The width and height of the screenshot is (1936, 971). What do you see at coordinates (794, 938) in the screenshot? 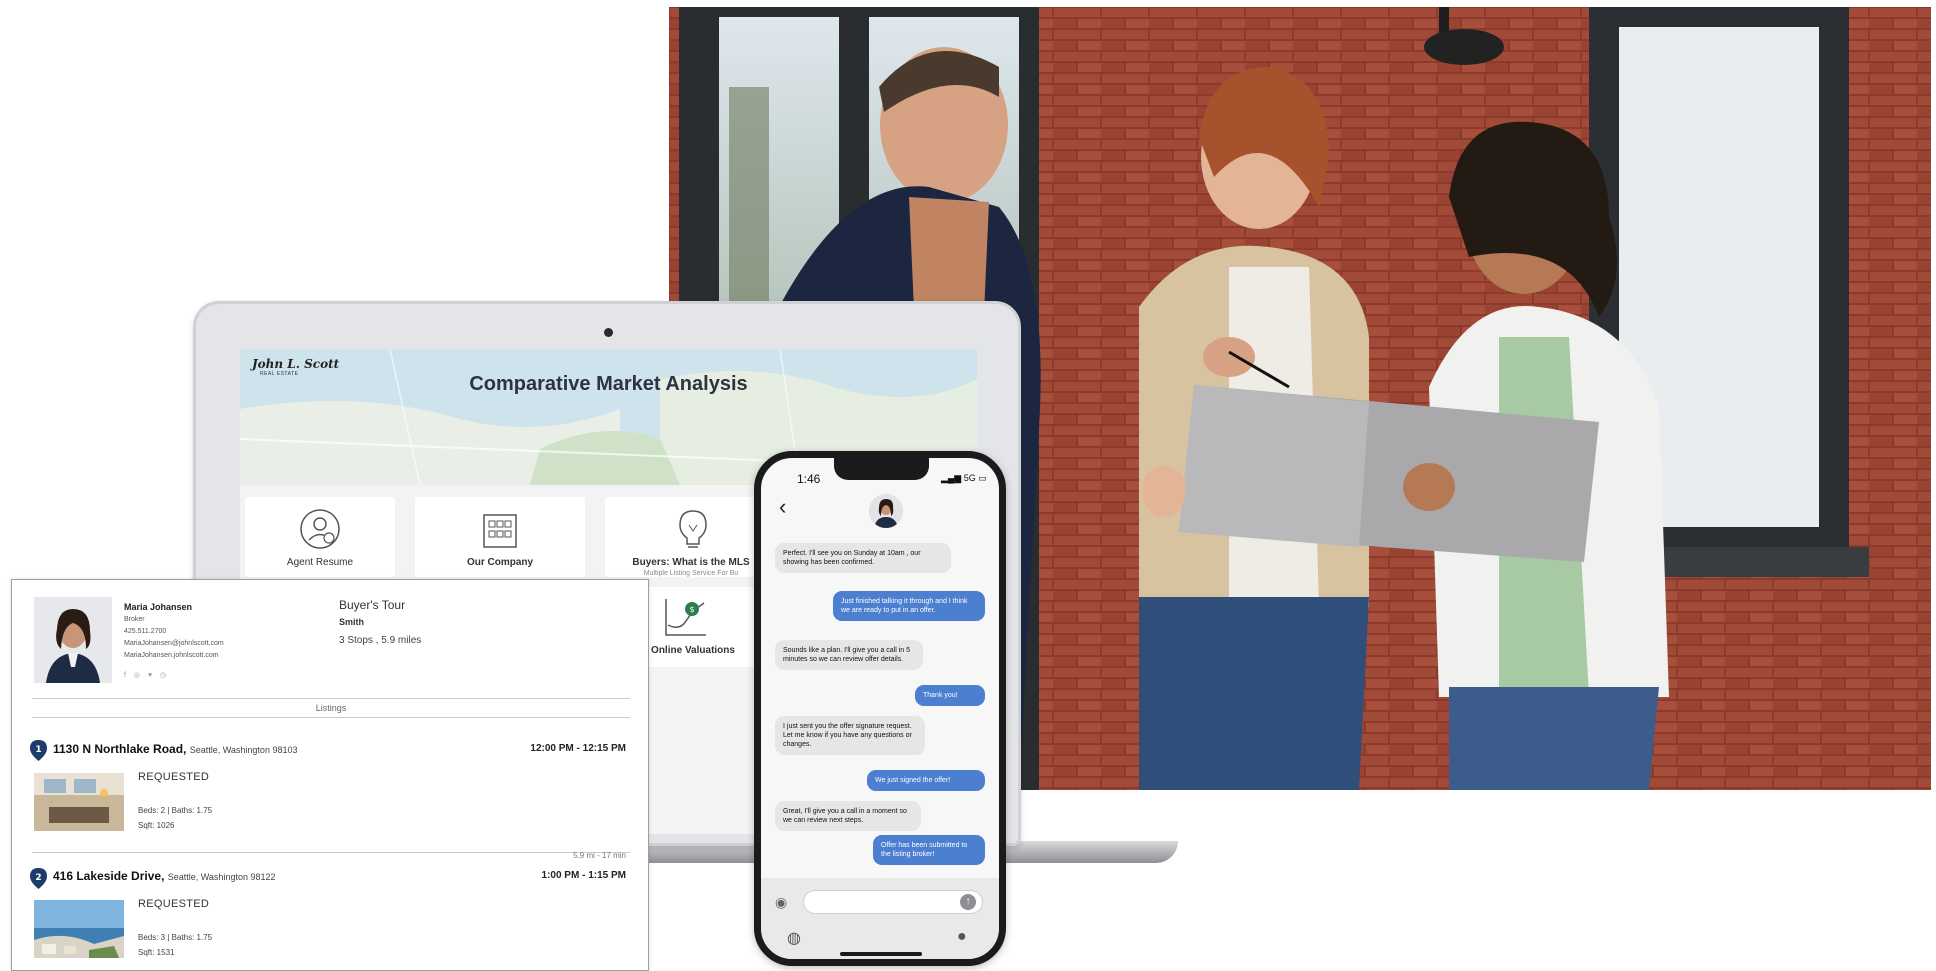
I see `globe-icon: ◍` at bounding box center [794, 938].